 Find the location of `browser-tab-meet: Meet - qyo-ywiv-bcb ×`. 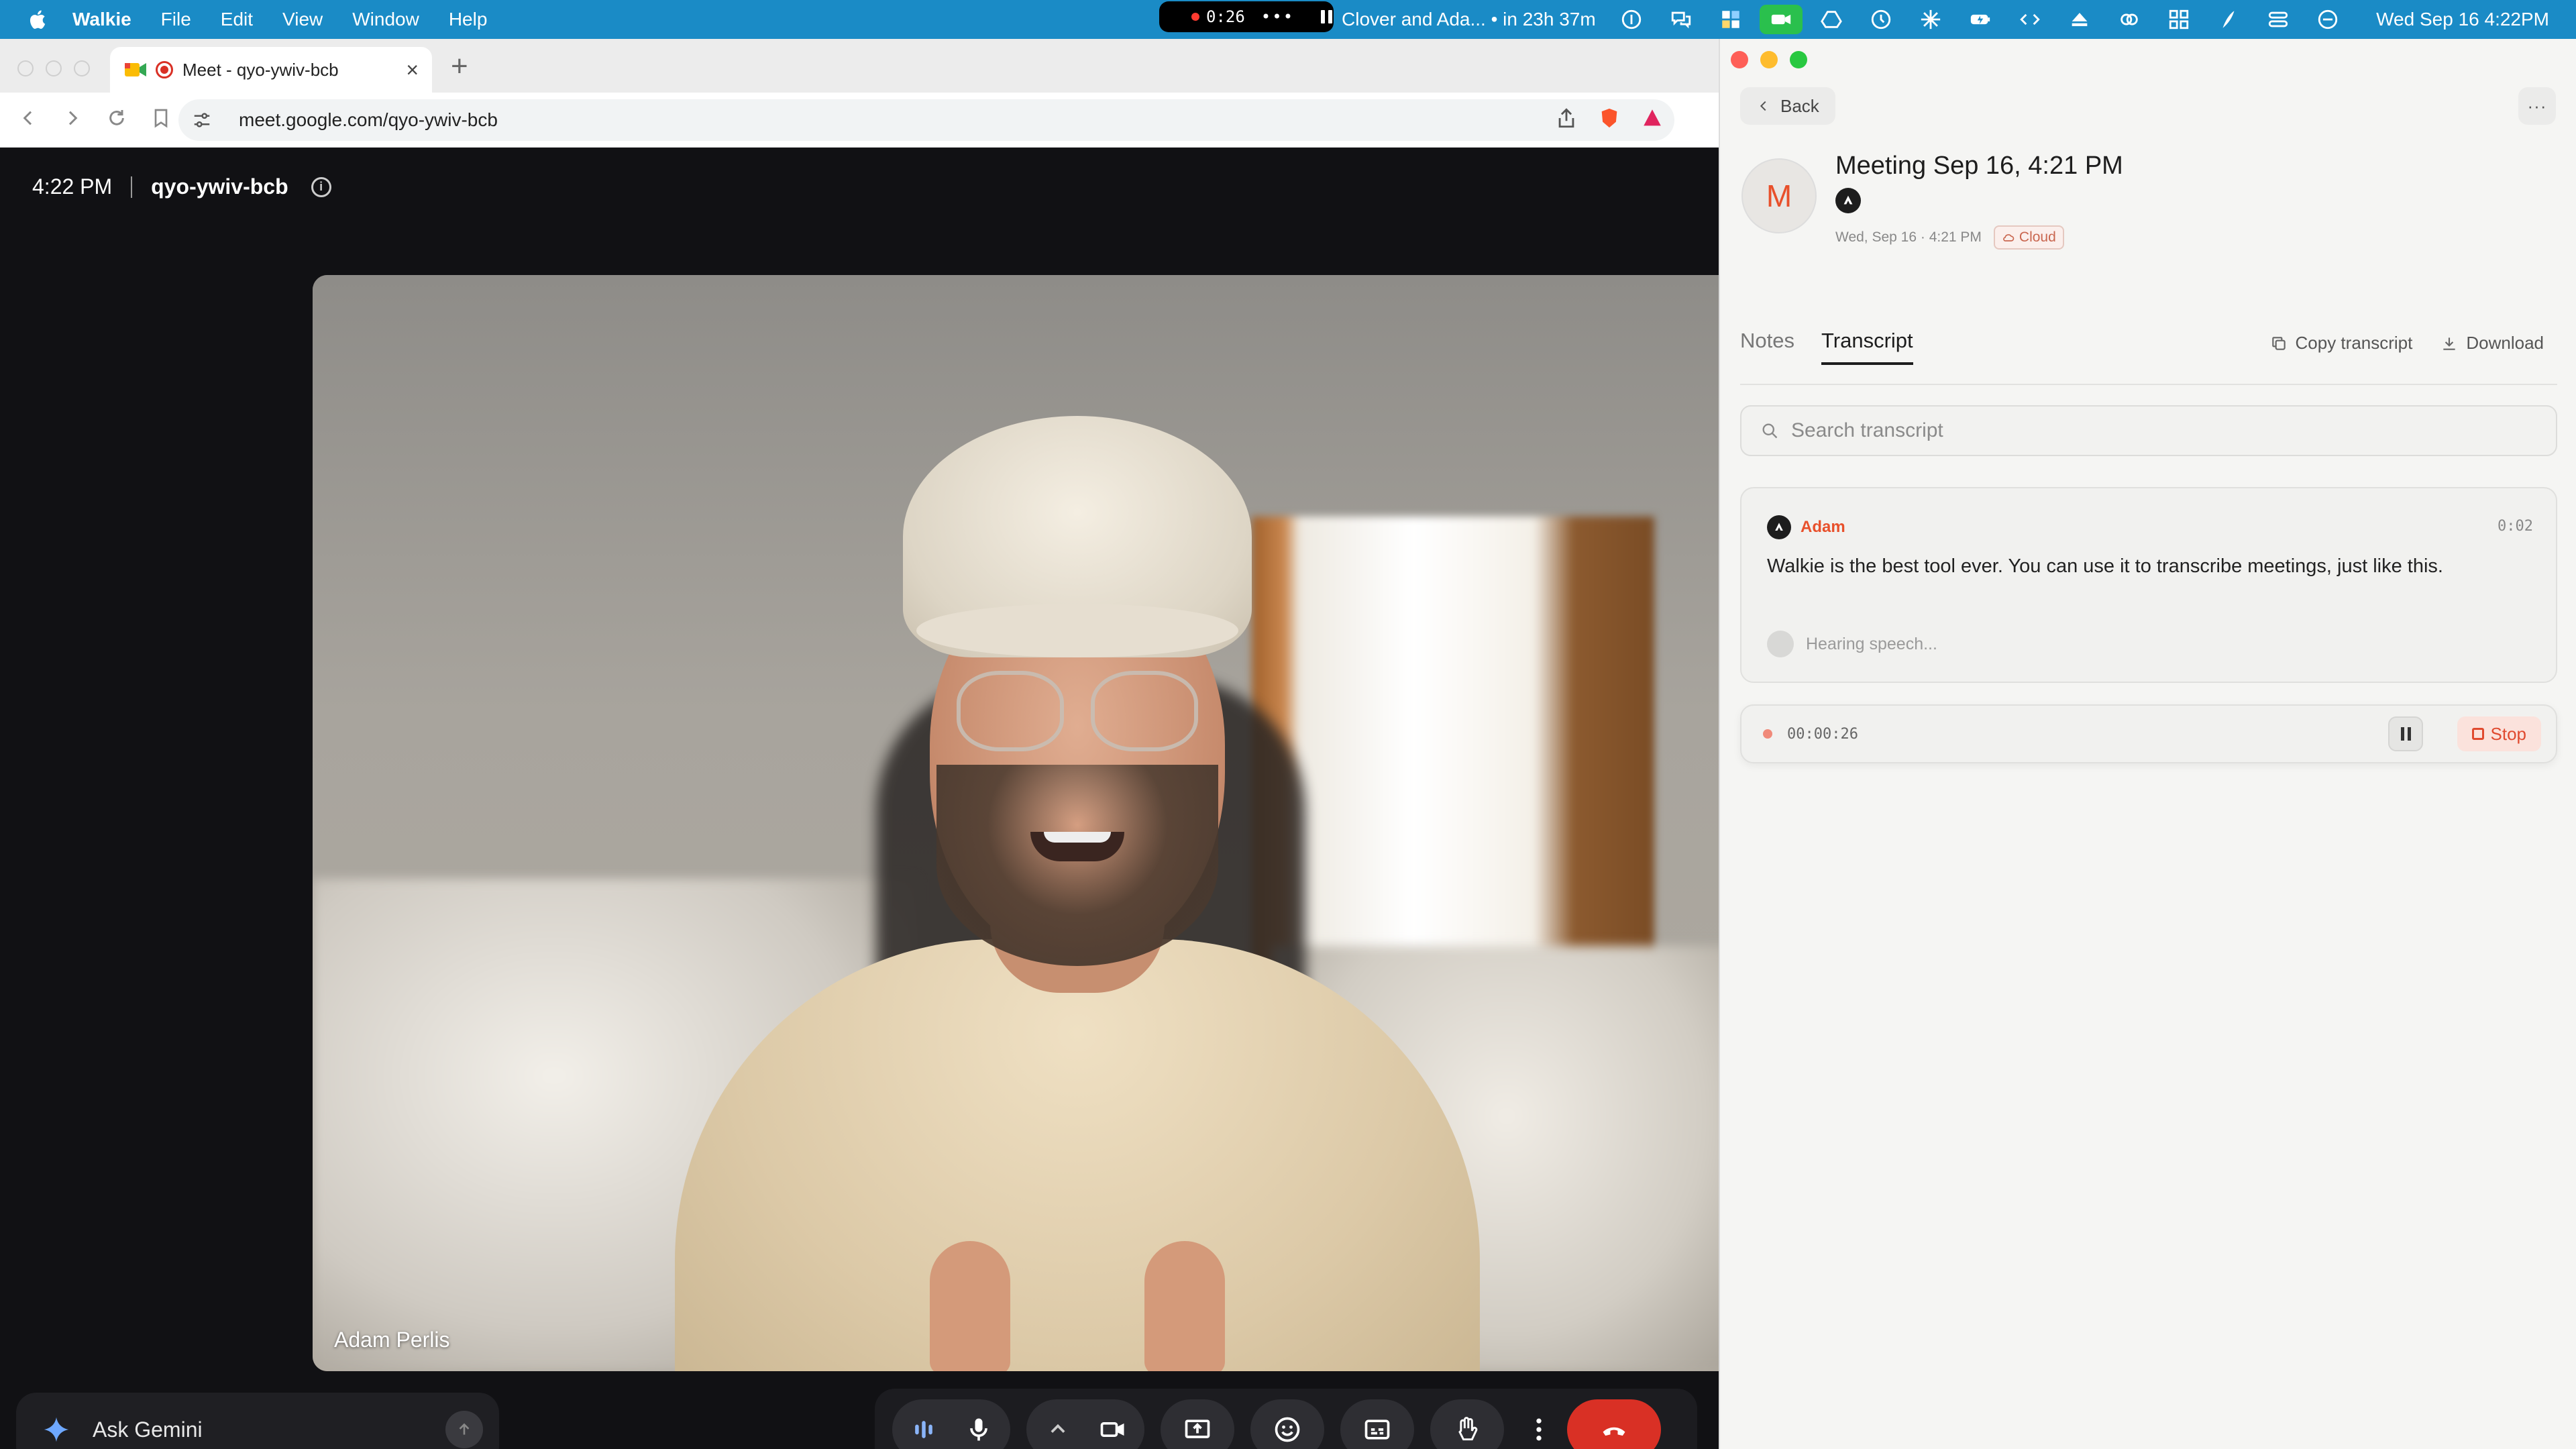

browser-tab-meet: Meet - qyo-ywiv-bcb × is located at coordinates (271, 70).